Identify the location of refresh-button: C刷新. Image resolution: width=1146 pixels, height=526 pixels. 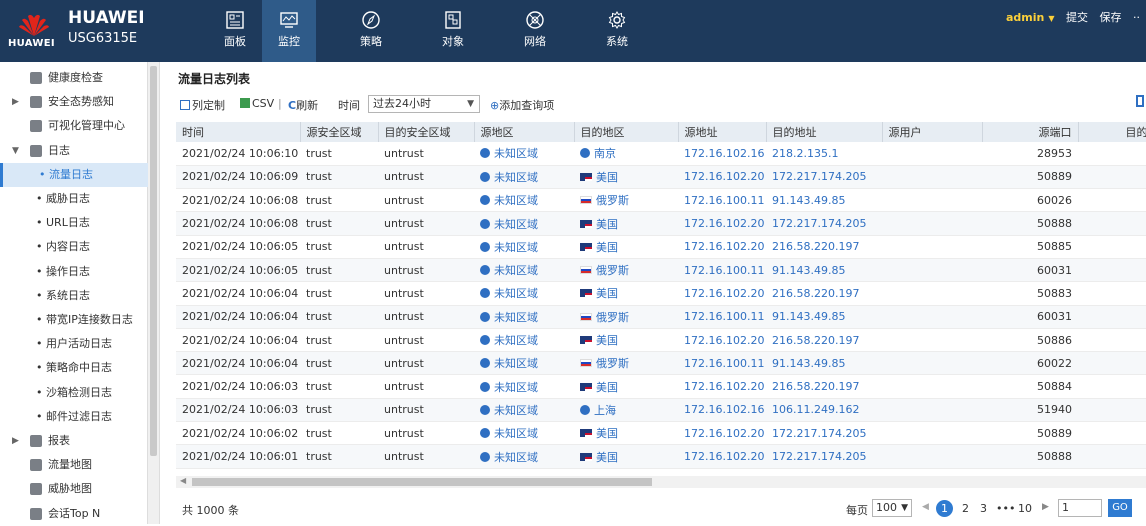
(303, 105).